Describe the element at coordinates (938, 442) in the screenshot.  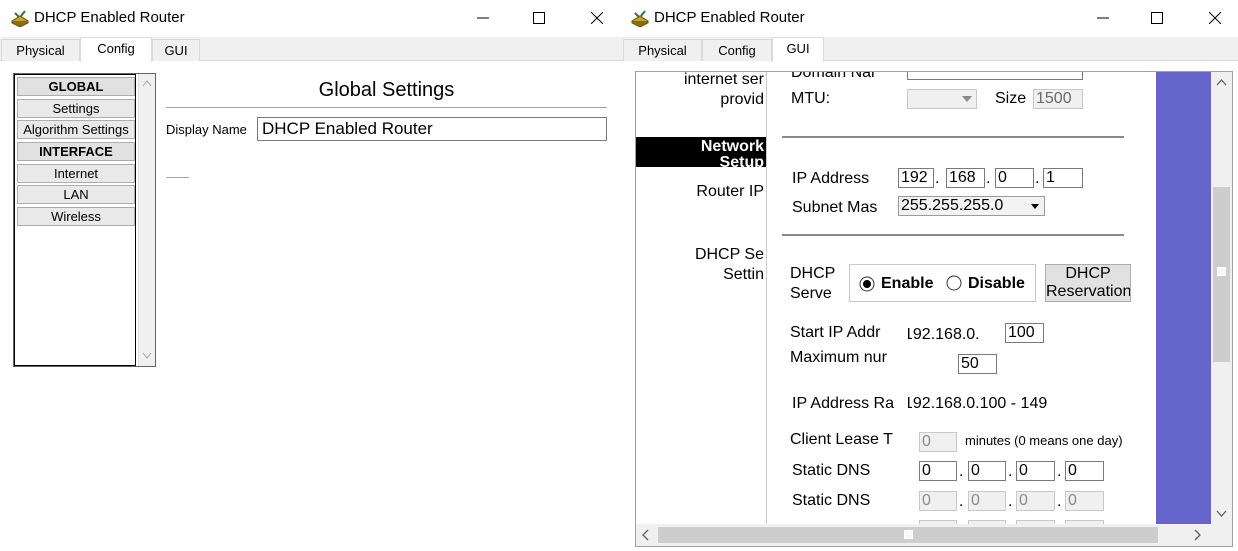
I see `lease-time-input: 0` at that location.